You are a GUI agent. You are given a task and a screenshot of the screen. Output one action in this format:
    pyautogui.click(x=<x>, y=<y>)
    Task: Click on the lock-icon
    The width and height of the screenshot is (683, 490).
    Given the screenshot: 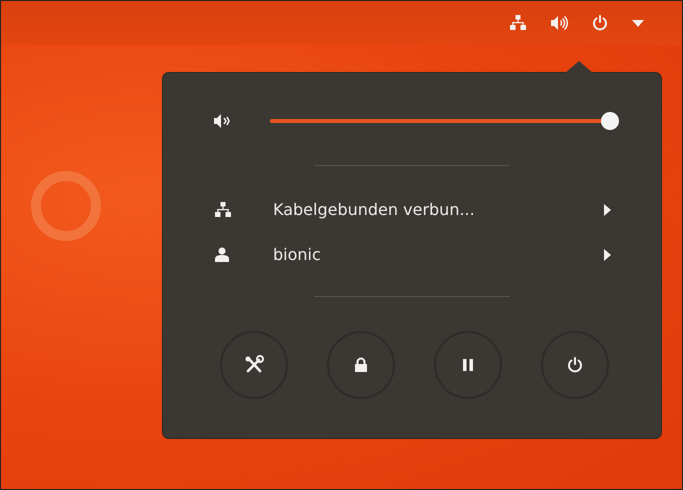 What is the action you would take?
    pyautogui.click(x=361, y=365)
    